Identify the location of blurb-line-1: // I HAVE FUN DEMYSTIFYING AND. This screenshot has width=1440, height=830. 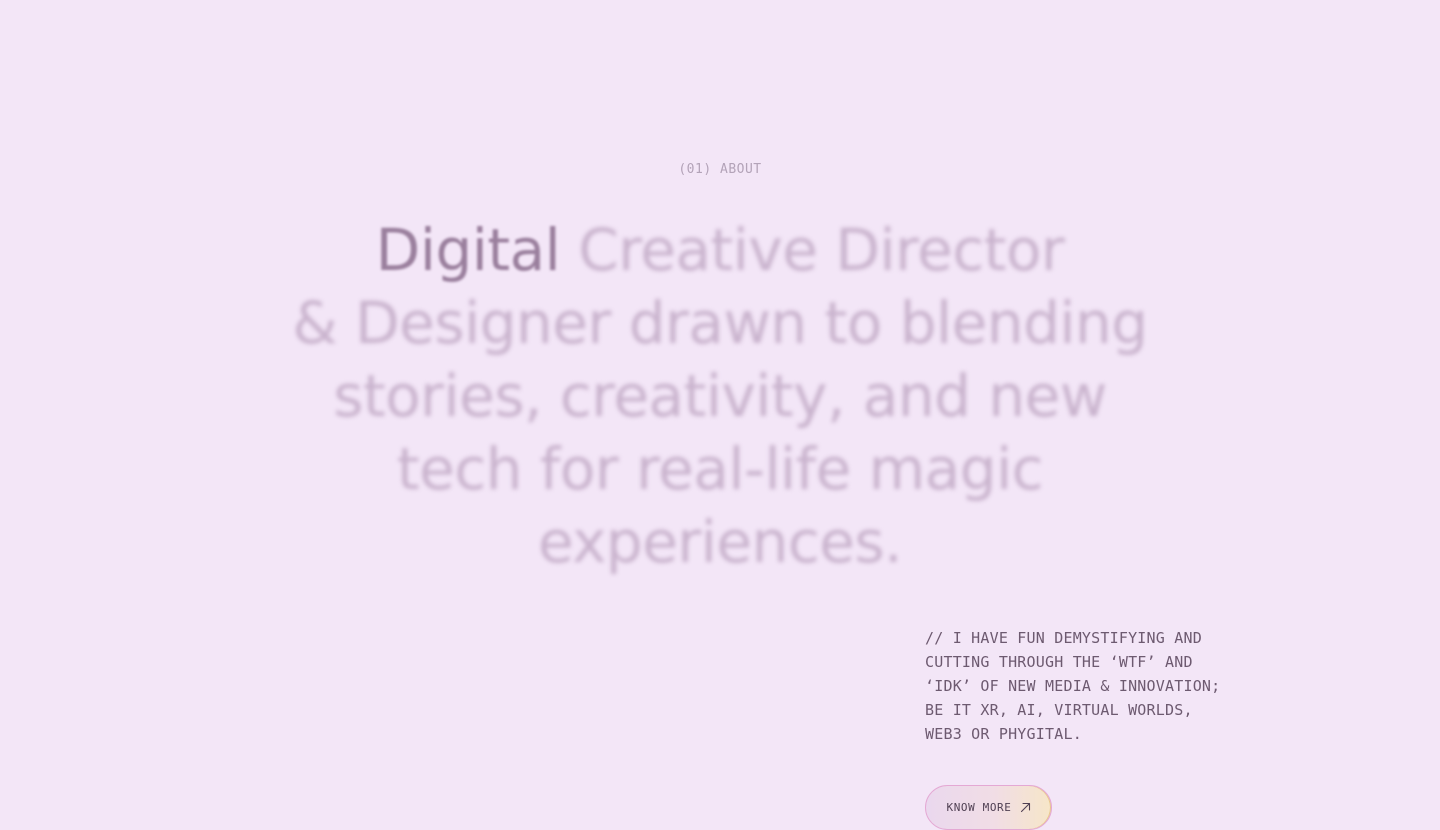
(1063, 638).